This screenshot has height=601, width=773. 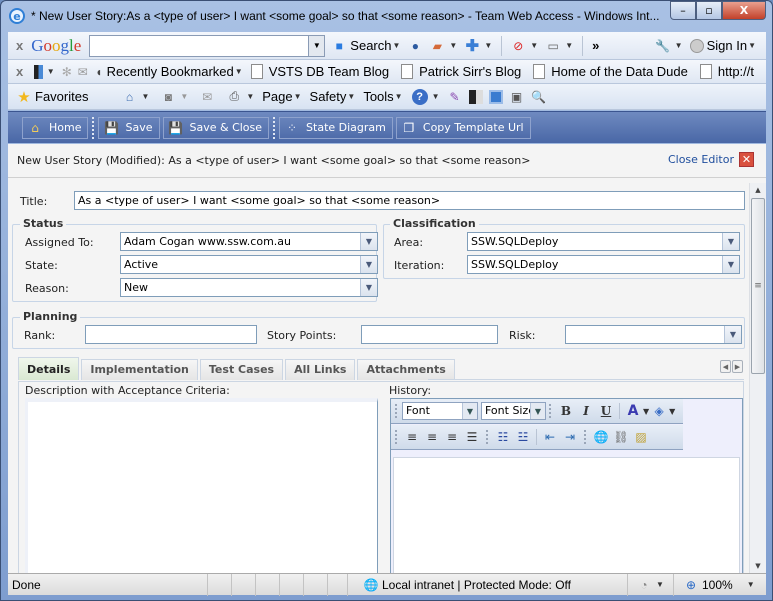 What do you see at coordinates (659, 411) in the screenshot?
I see `highlight-color-icon: ◈` at bounding box center [659, 411].